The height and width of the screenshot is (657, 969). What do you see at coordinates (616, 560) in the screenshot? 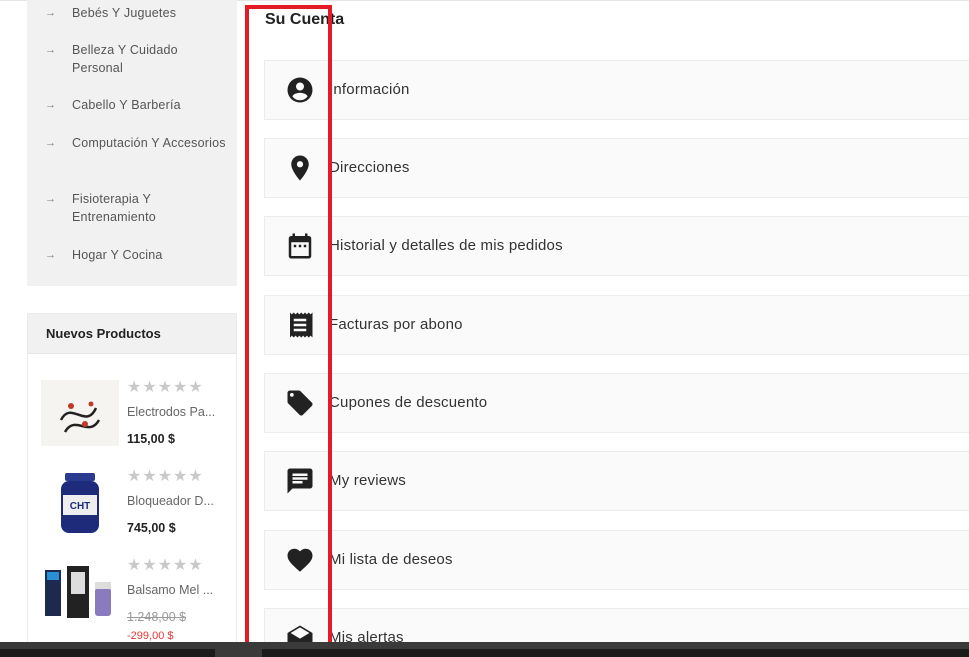
I see `account-link-deseos: Mi lista de deseos` at bounding box center [616, 560].